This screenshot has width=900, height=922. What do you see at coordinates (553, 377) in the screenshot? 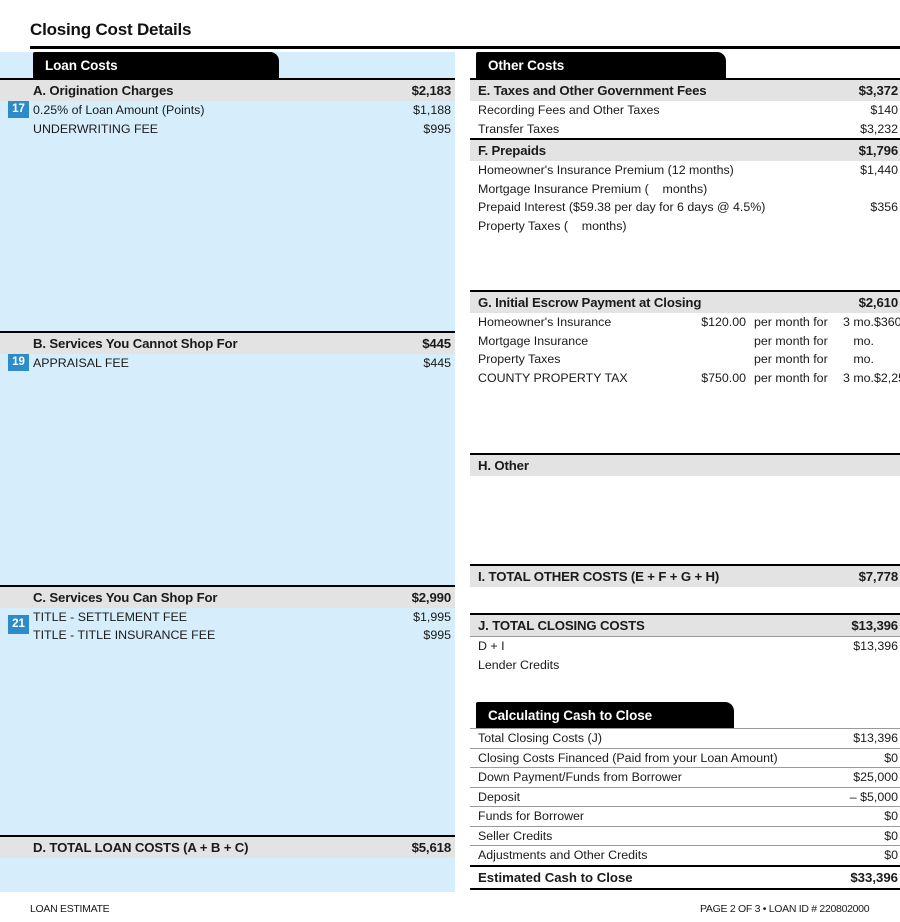
I see `escrow-label: COUNTY PROPERTY TAX` at bounding box center [553, 377].